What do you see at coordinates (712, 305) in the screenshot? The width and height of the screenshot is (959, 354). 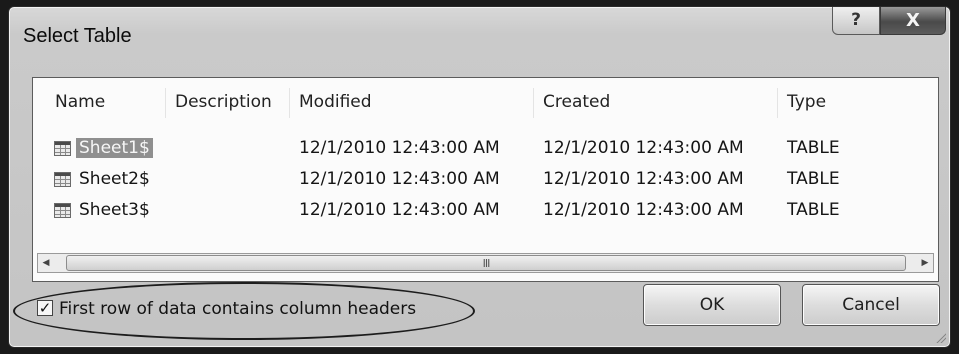 I see `ok-button: OK` at bounding box center [712, 305].